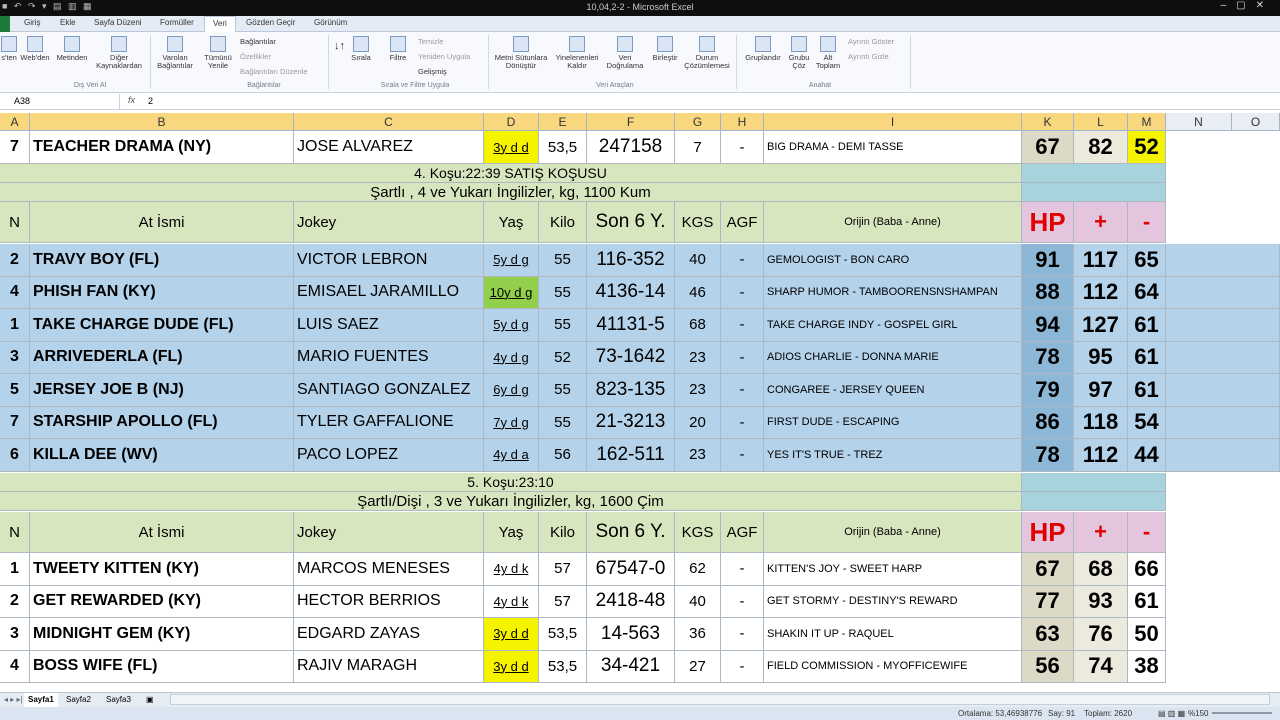 The width and height of the screenshot is (1280, 720). Describe the element at coordinates (1101, 222) in the screenshot. I see `header-plus: +` at that location.